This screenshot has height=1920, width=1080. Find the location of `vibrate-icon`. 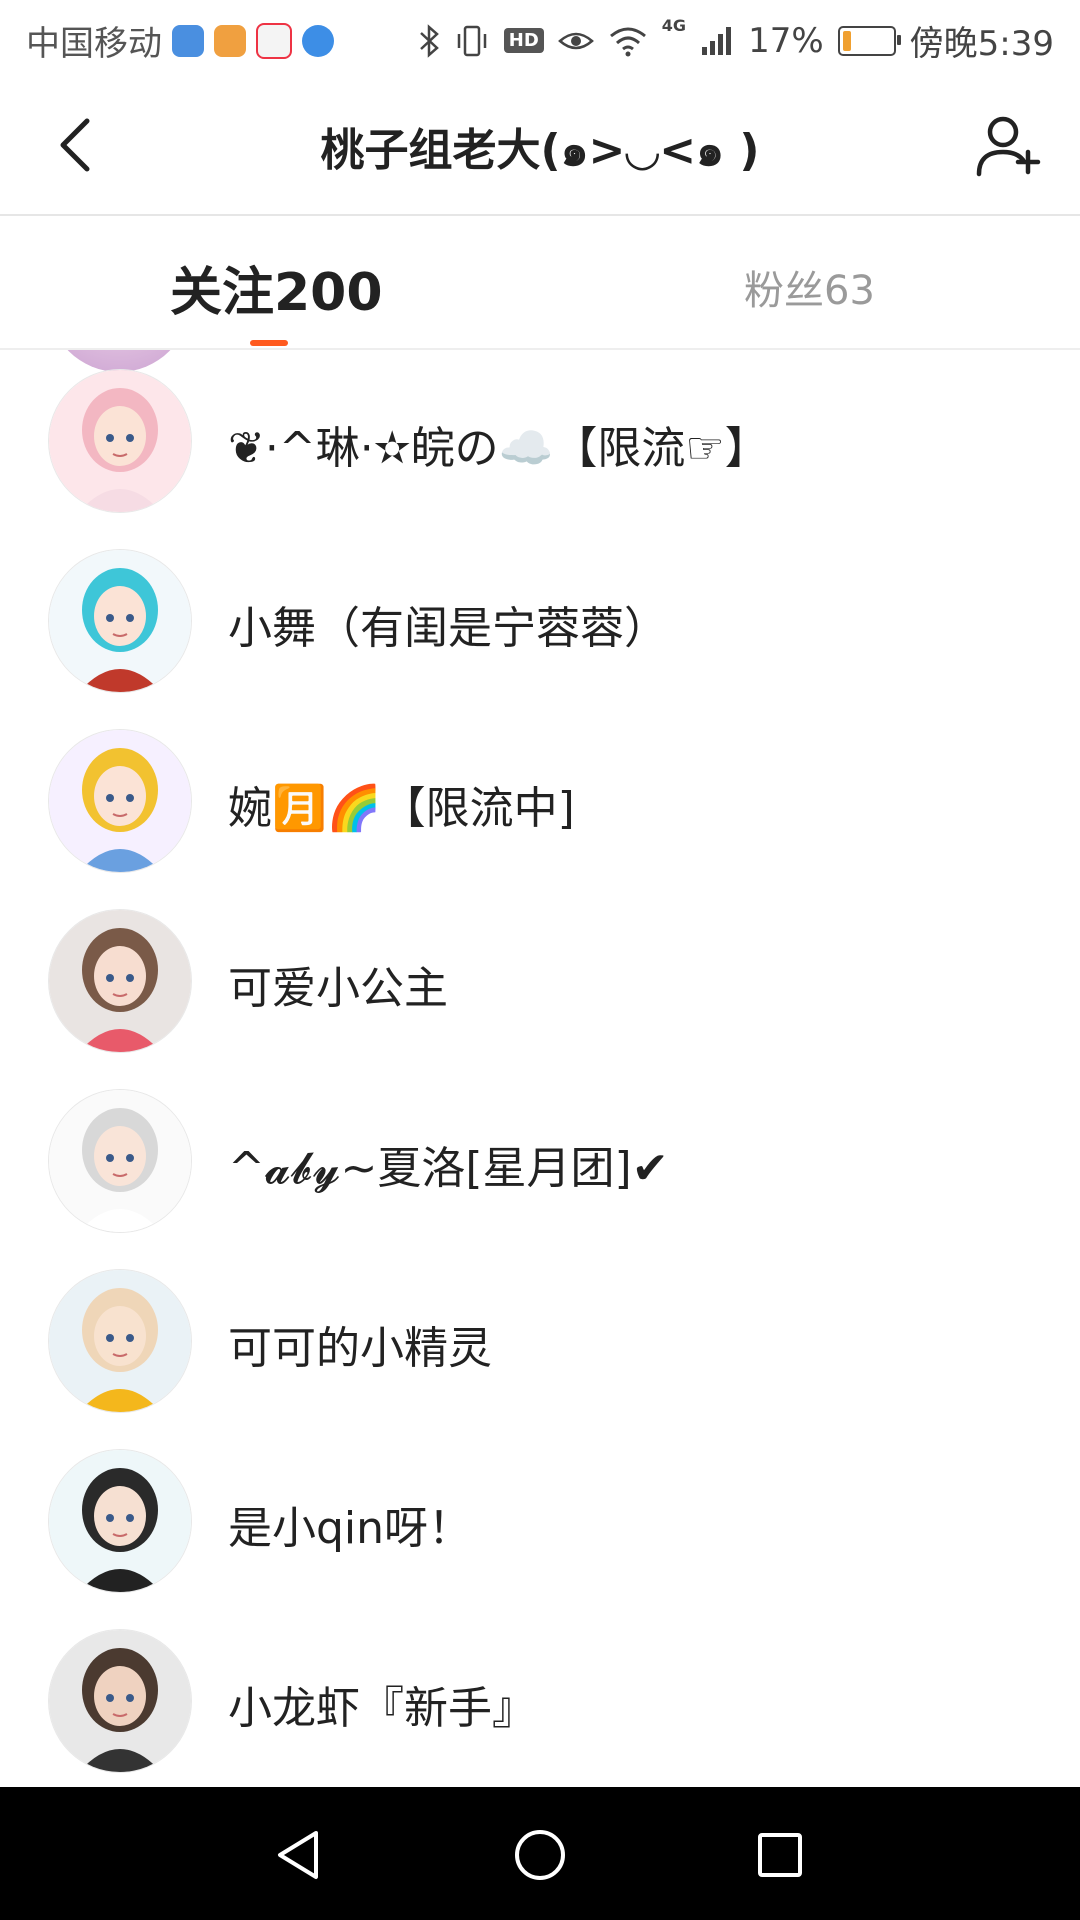

vibrate-icon is located at coordinates (472, 40).